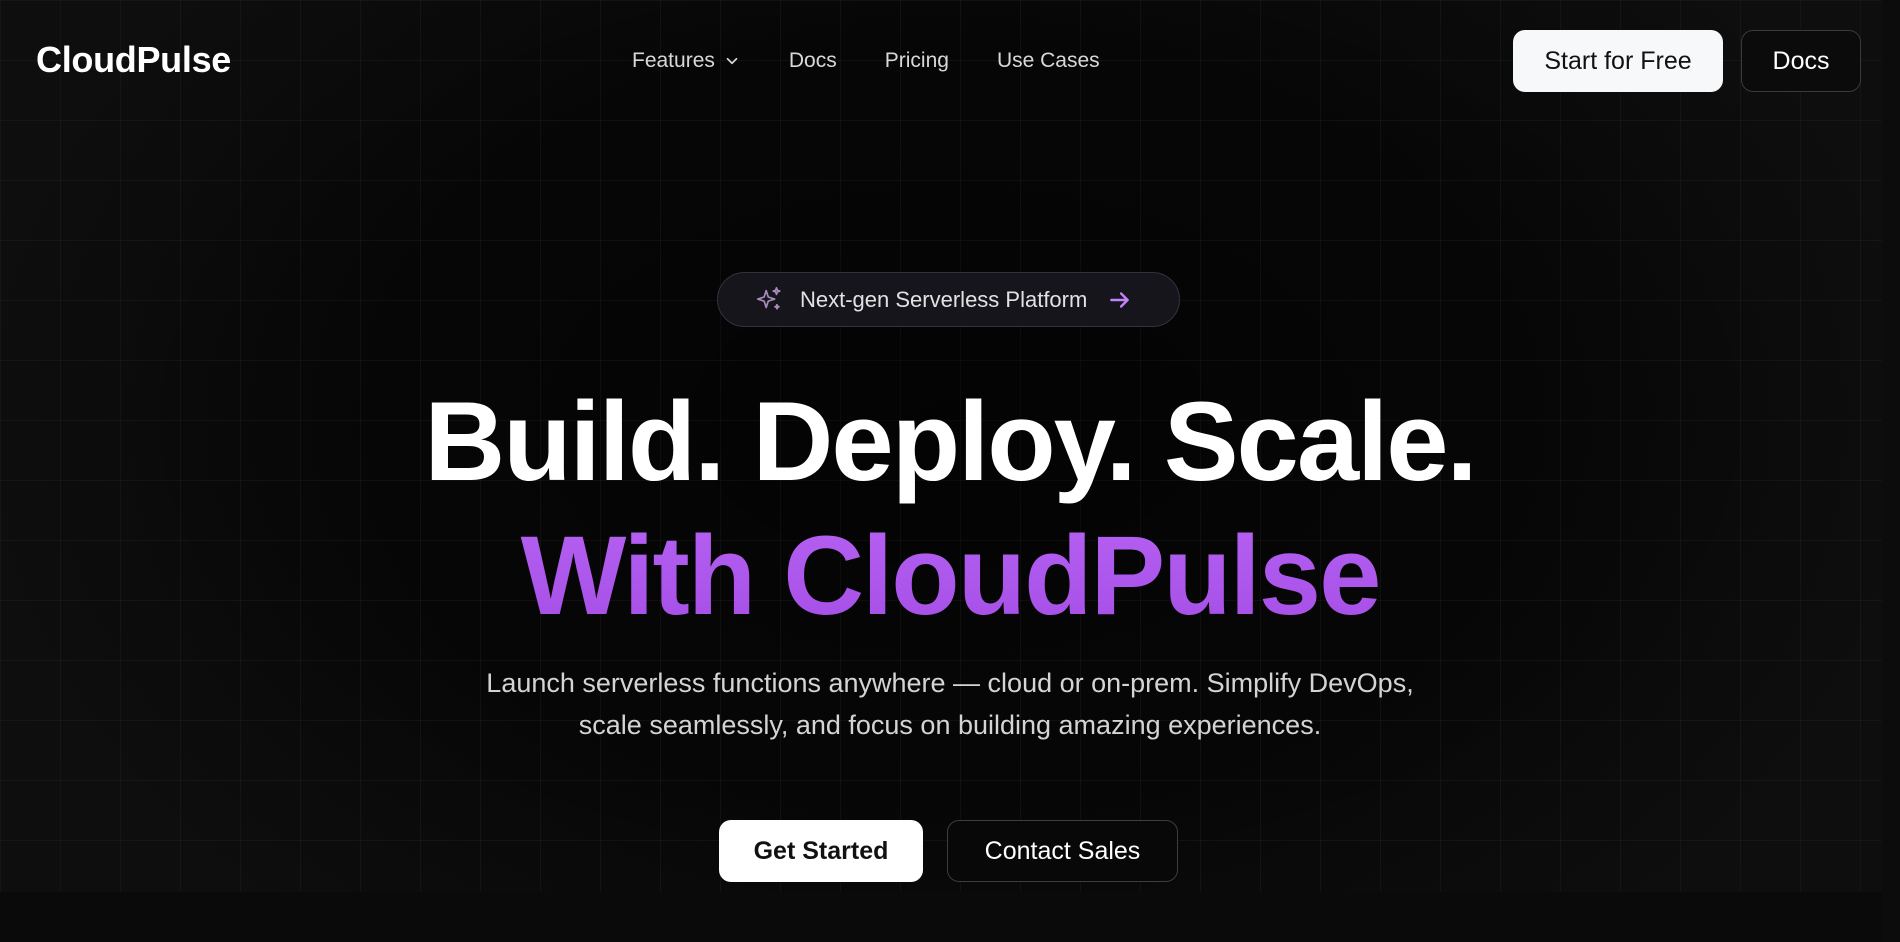  I want to click on nav-item-label: Features, so click(673, 60).